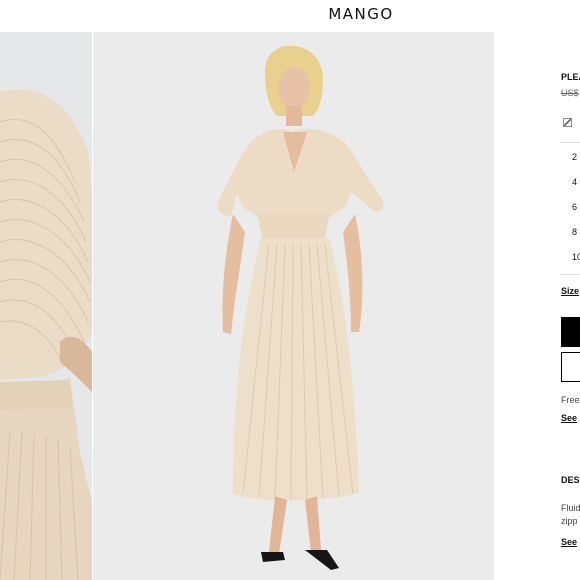 The image size is (580, 580). What do you see at coordinates (576, 257) in the screenshot?
I see `size-option: 10` at bounding box center [576, 257].